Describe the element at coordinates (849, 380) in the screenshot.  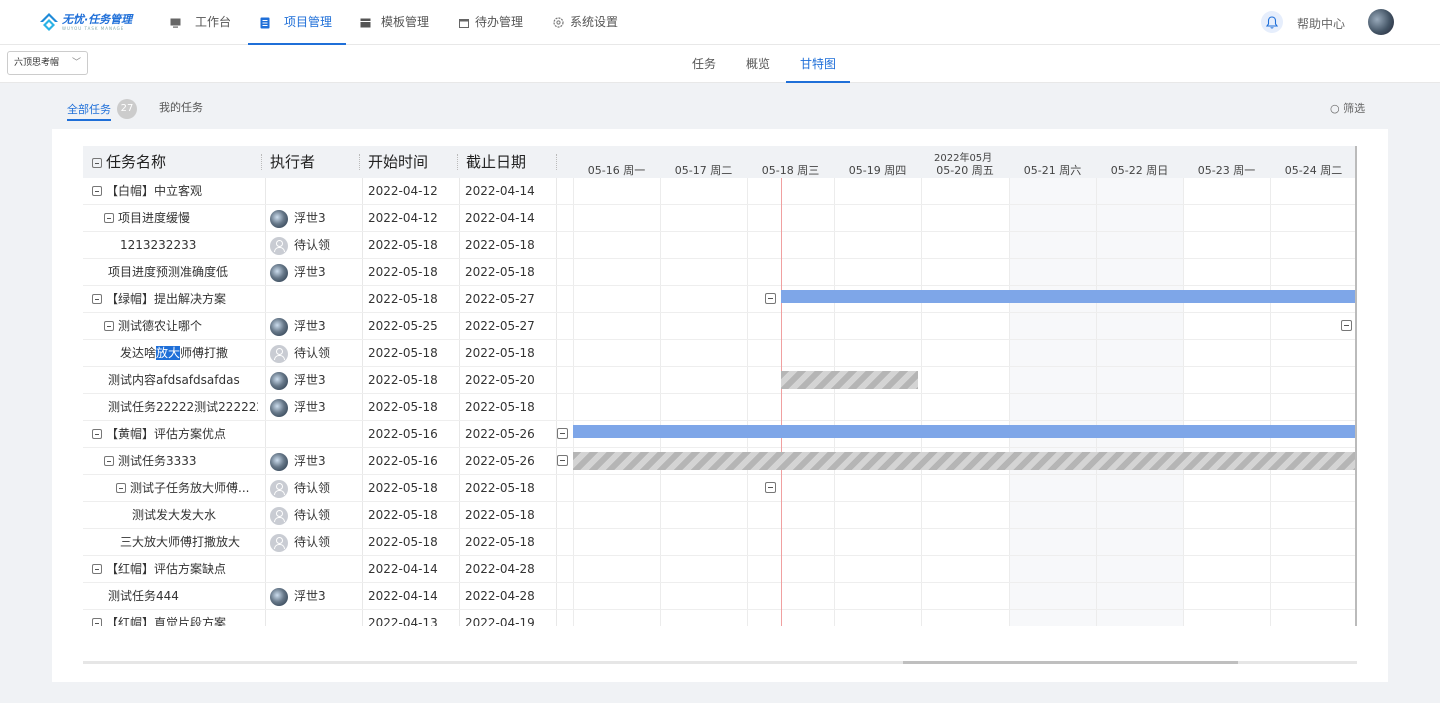
I see `gantt-bar-test-content` at that location.